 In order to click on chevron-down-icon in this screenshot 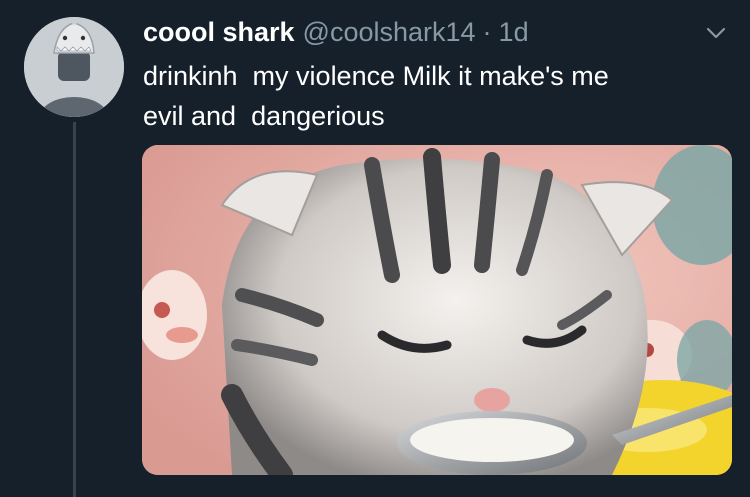, I will do `click(716, 33)`.